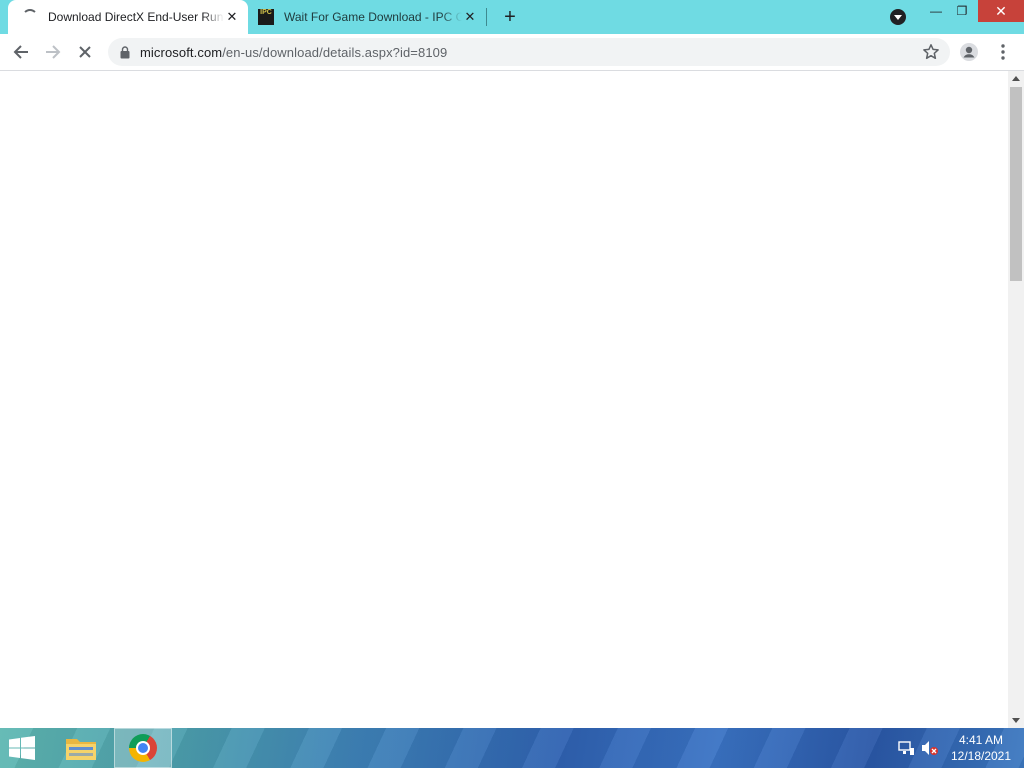 The height and width of the screenshot is (768, 1024). What do you see at coordinates (486, 17) in the screenshot?
I see `tab-separator` at bounding box center [486, 17].